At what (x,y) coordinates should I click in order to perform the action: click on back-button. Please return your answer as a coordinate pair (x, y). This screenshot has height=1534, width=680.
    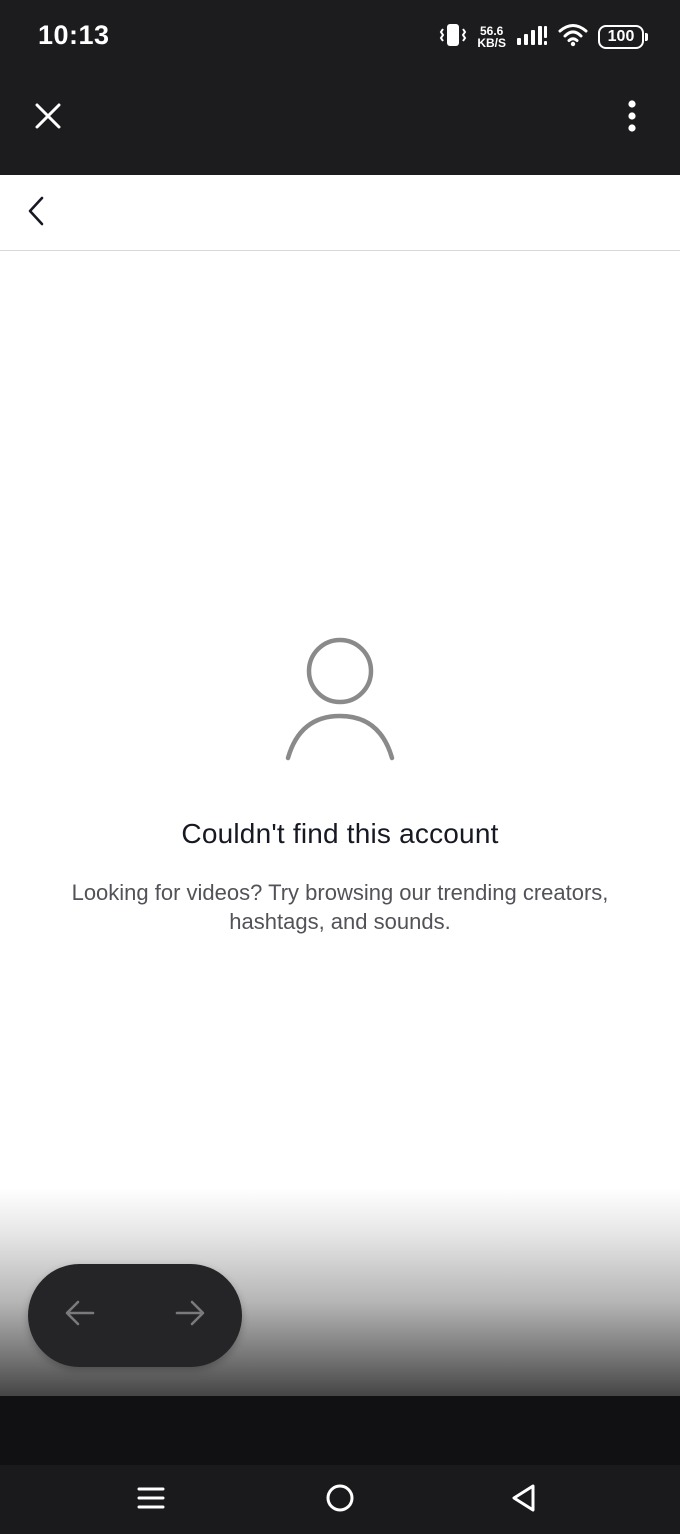
    Looking at the image, I should click on (36, 213).